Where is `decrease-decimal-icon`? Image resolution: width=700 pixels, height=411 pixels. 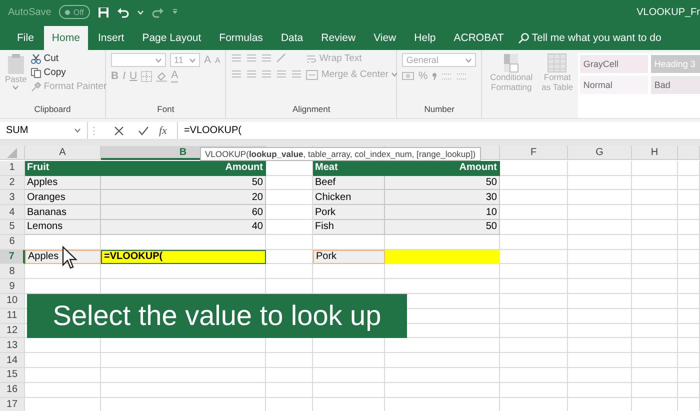 decrease-decimal-icon is located at coordinates (461, 76).